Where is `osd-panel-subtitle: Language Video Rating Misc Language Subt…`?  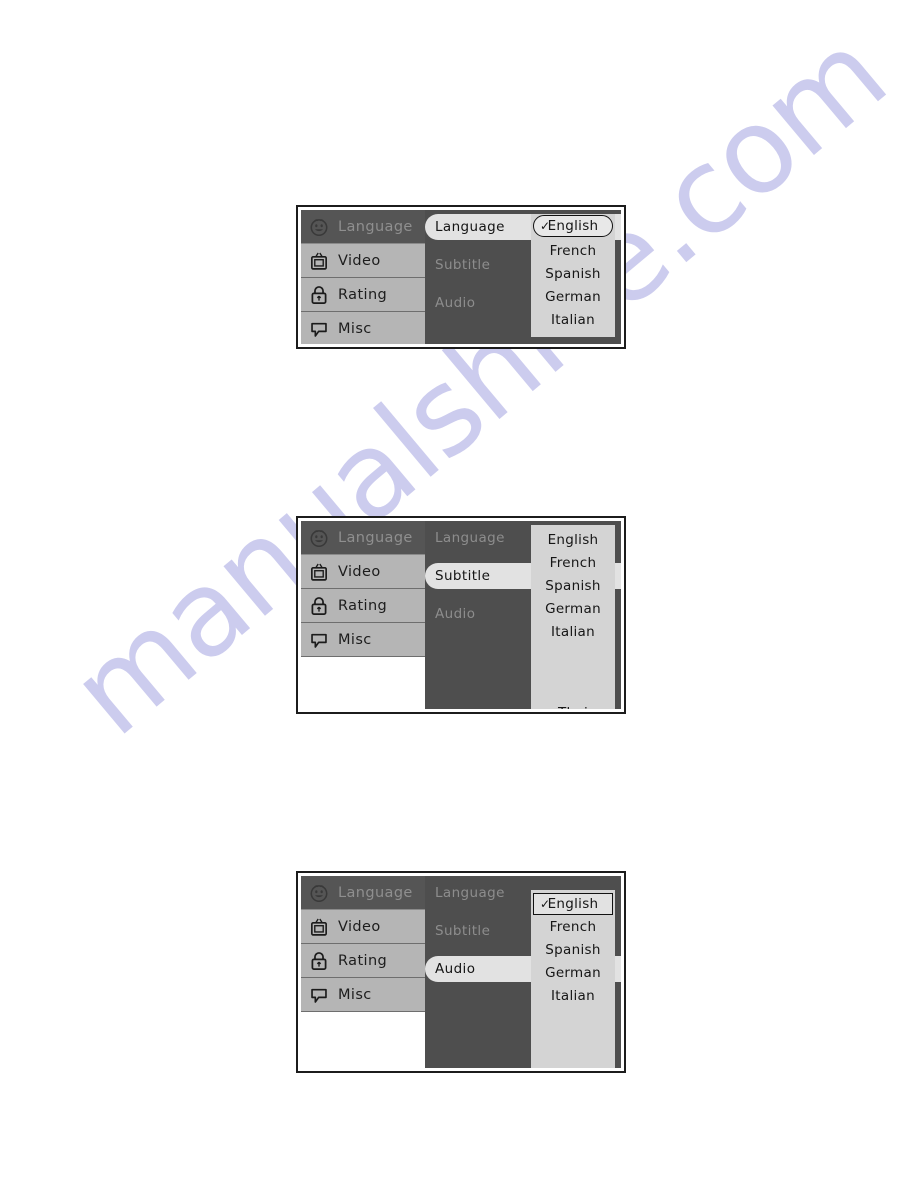 osd-panel-subtitle: Language Video Rating Misc Language Subt… is located at coordinates (461, 615).